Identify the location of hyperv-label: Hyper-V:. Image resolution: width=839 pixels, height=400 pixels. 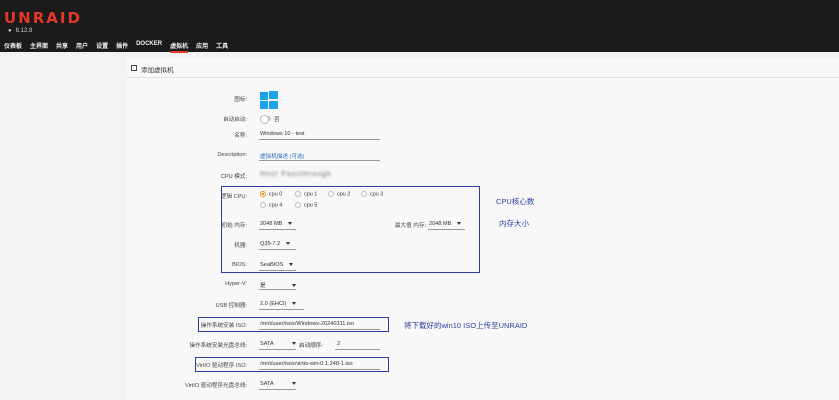
(236, 284).